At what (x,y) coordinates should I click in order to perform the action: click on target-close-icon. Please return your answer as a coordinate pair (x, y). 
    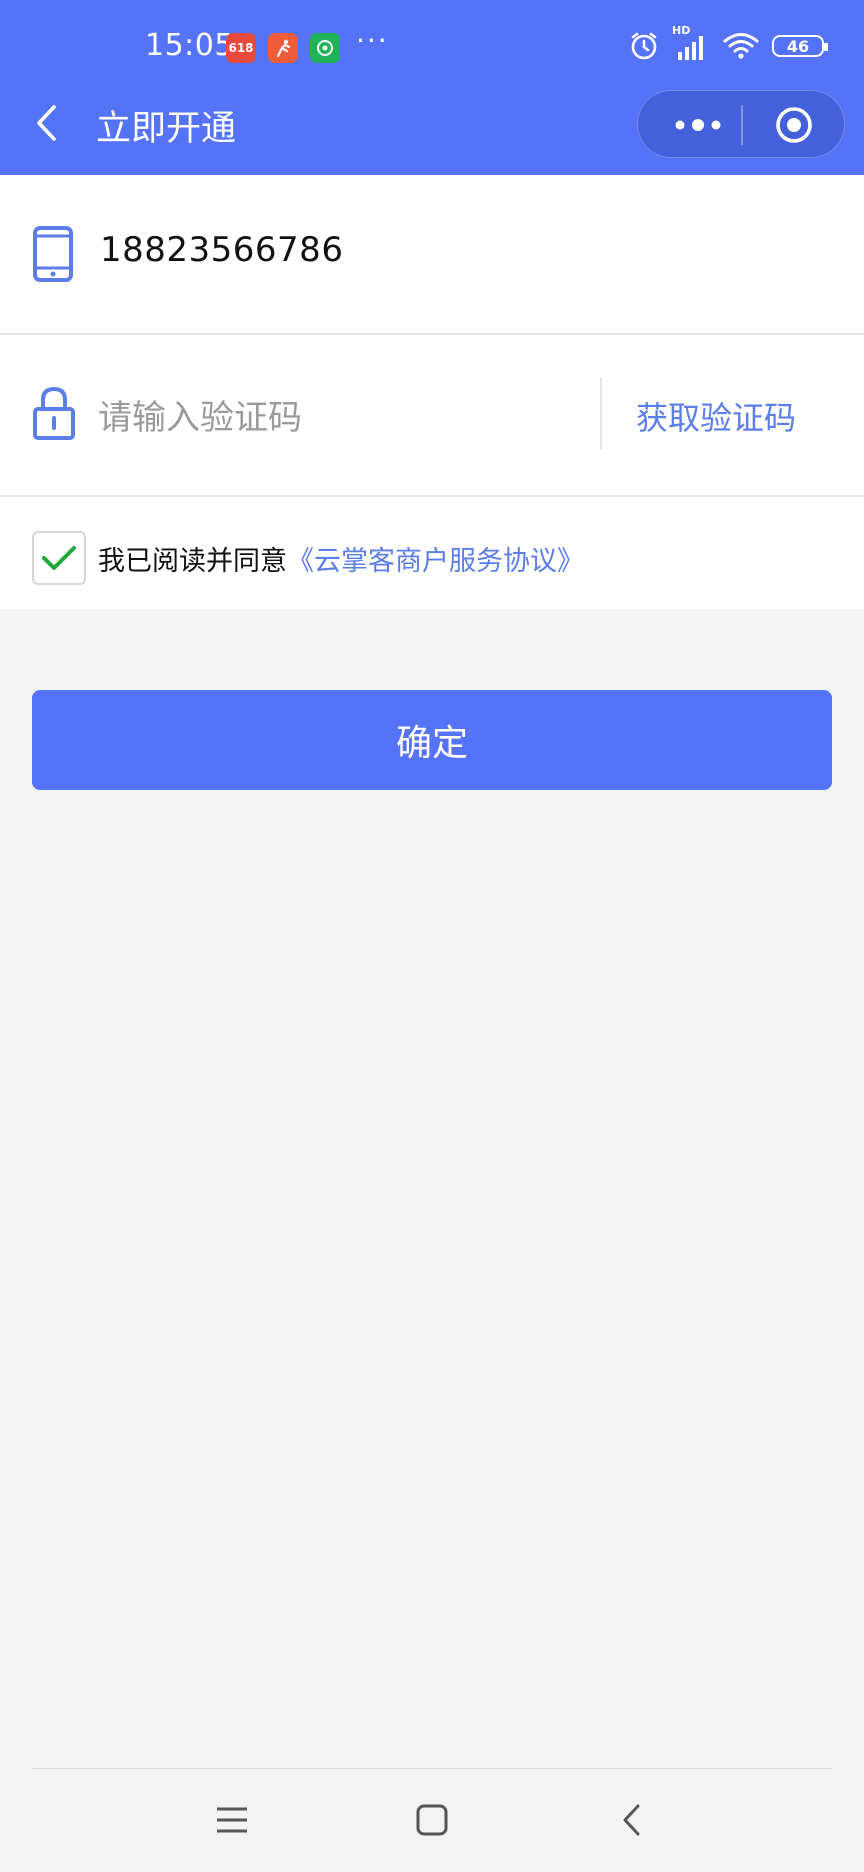
    Looking at the image, I should click on (794, 125).